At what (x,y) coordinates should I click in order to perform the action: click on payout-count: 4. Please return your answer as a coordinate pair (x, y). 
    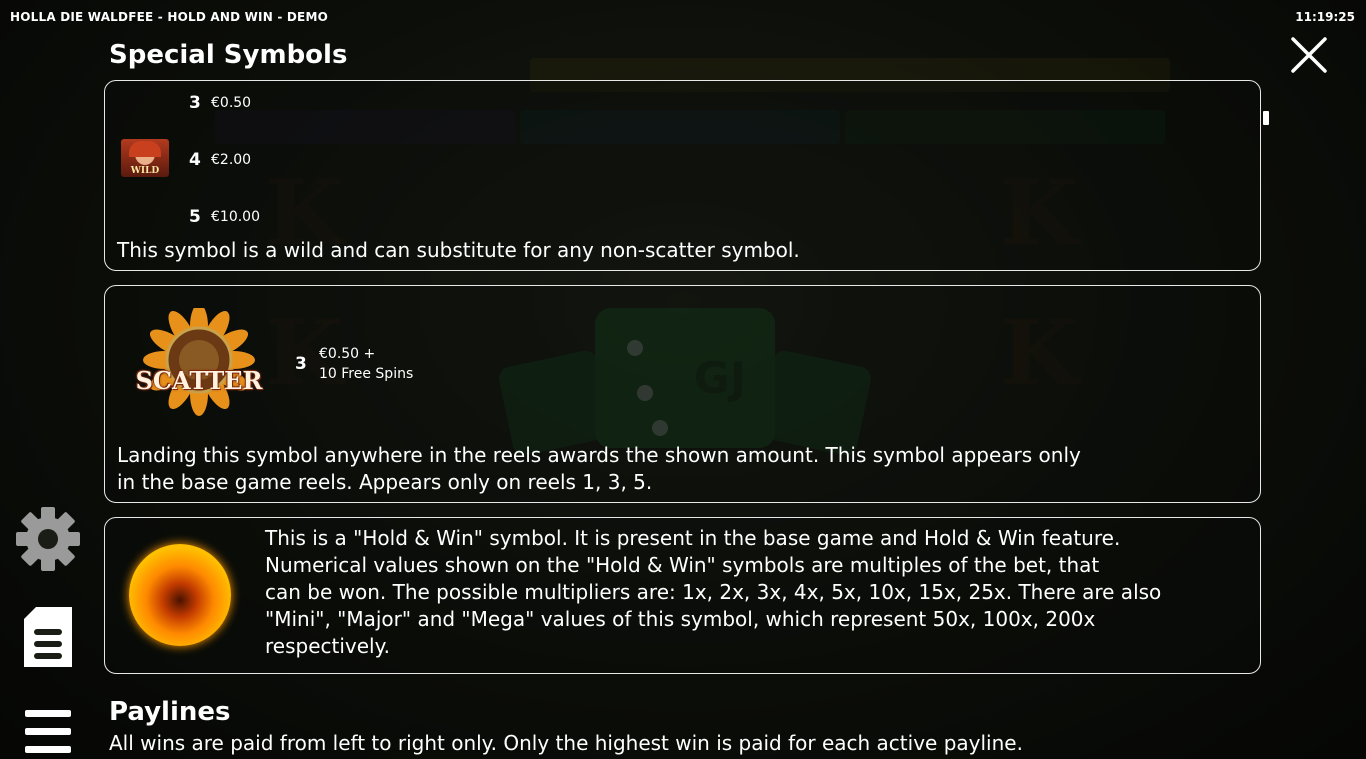
    Looking at the image, I should click on (195, 160).